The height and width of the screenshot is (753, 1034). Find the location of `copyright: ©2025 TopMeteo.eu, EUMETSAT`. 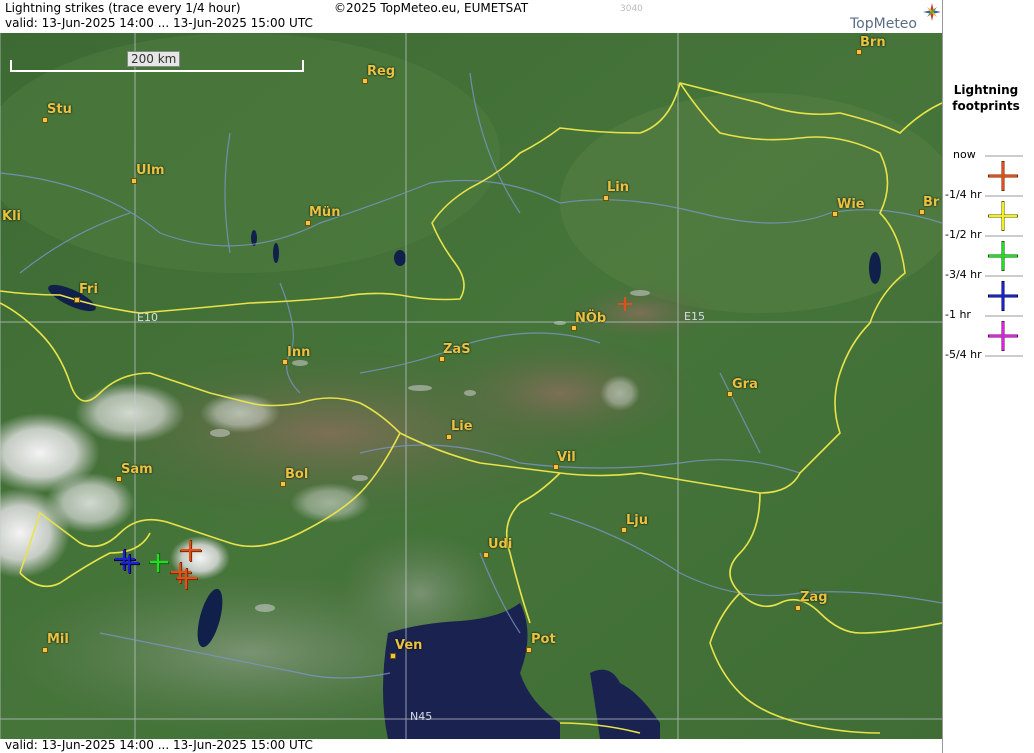

copyright: ©2025 TopMeteo.eu, EUMETSAT is located at coordinates (431, 8).